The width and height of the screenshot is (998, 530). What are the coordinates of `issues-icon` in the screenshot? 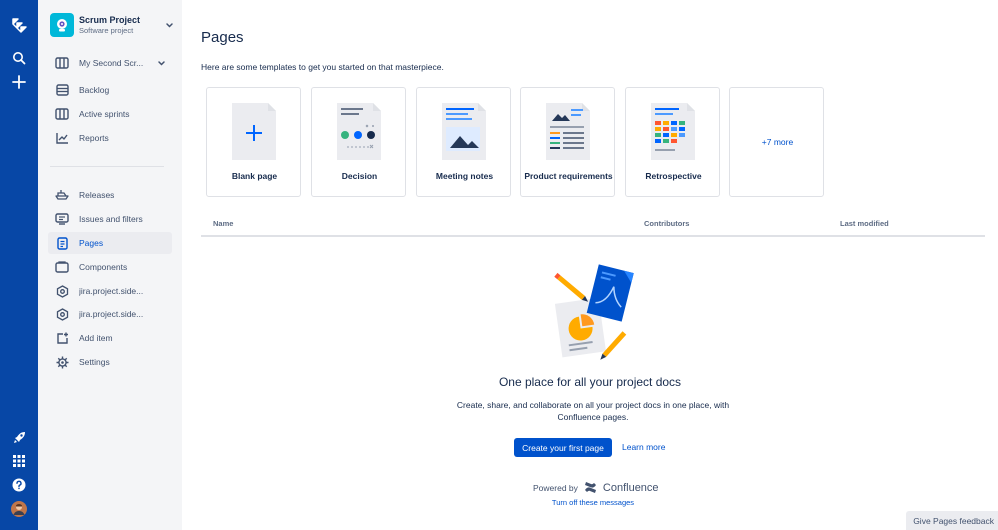 It's located at (62, 219).